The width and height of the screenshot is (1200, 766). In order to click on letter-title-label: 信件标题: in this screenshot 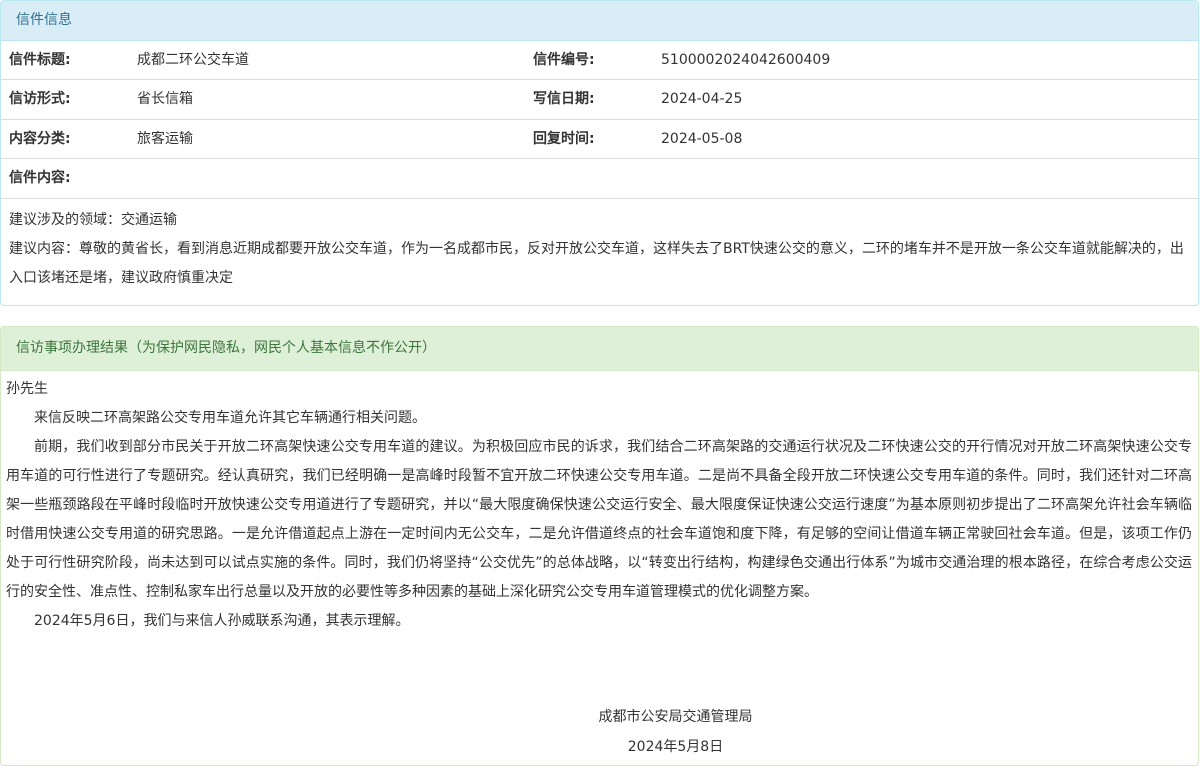, I will do `click(40, 60)`.